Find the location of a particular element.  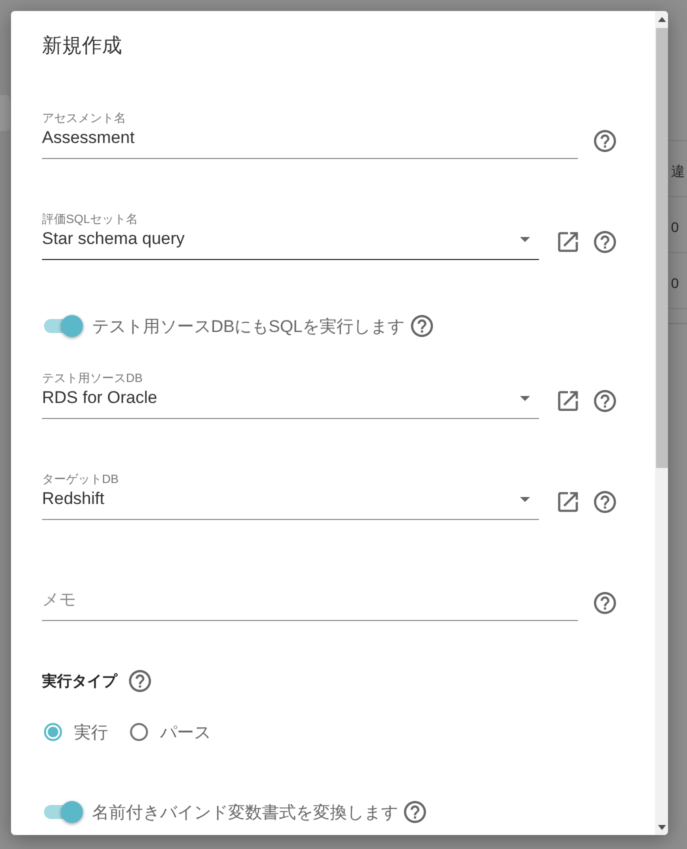

field-label: ターゲットDB is located at coordinates (81, 479).